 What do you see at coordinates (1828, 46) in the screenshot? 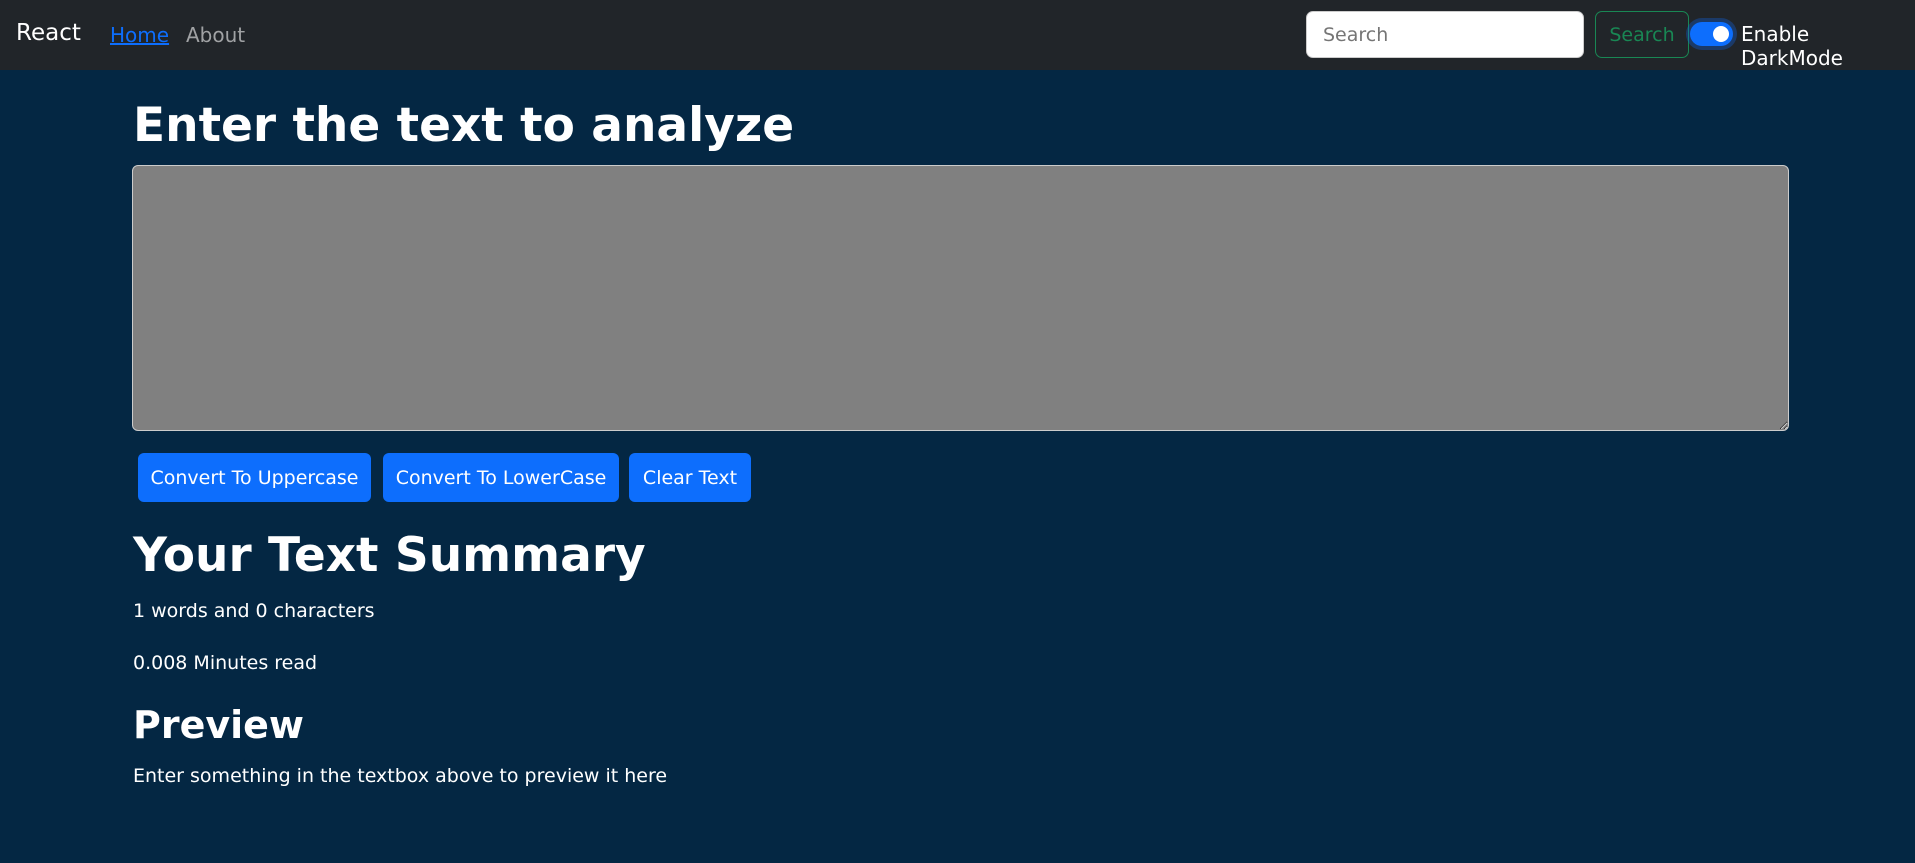
I see `darkmode-label: Enable DarkMode` at bounding box center [1828, 46].